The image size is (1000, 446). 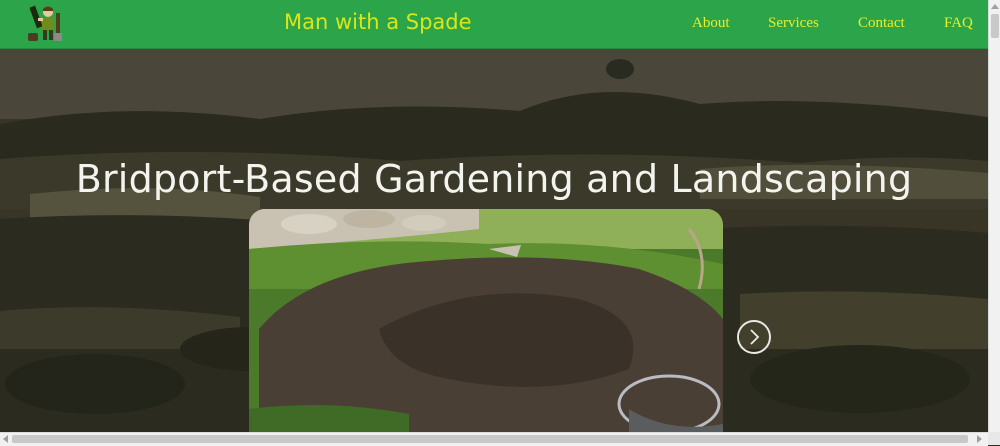 I want to click on horizontal-scrollbar, so click(x=494, y=439).